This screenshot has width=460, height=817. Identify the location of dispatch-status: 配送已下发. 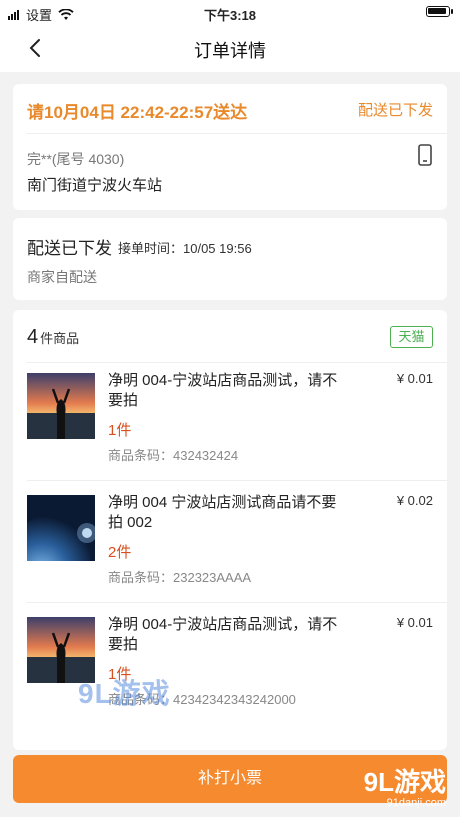
(69, 248).